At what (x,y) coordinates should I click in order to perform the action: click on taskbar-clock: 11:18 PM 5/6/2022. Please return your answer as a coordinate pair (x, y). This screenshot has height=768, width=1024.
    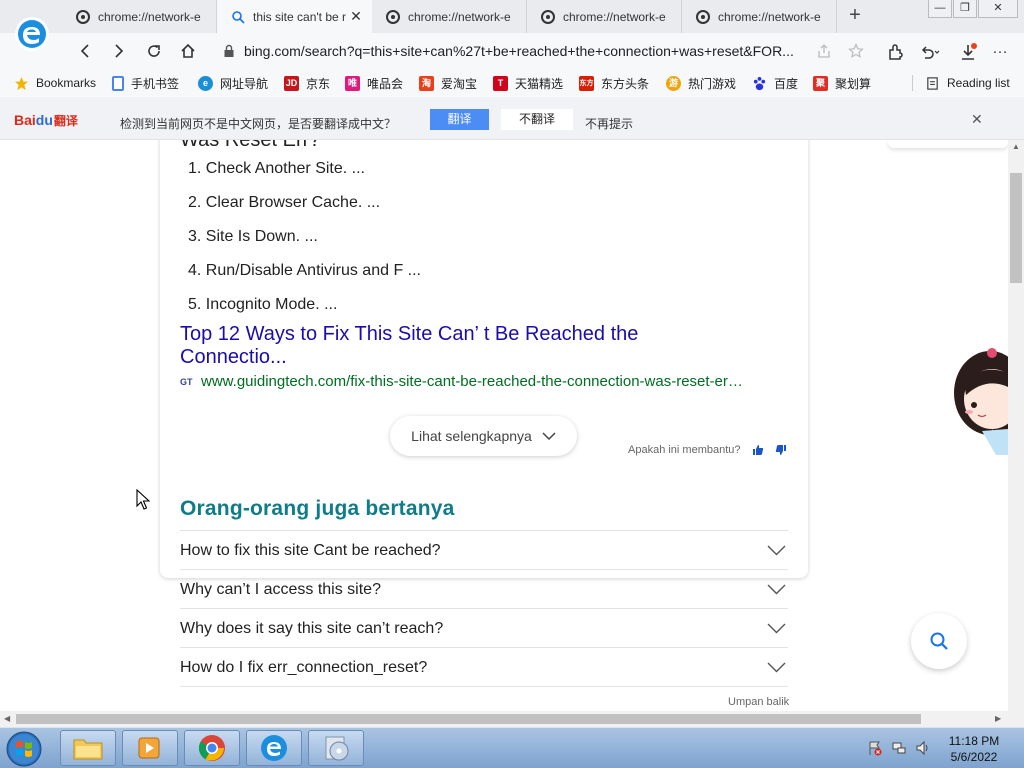
    Looking at the image, I should click on (974, 749).